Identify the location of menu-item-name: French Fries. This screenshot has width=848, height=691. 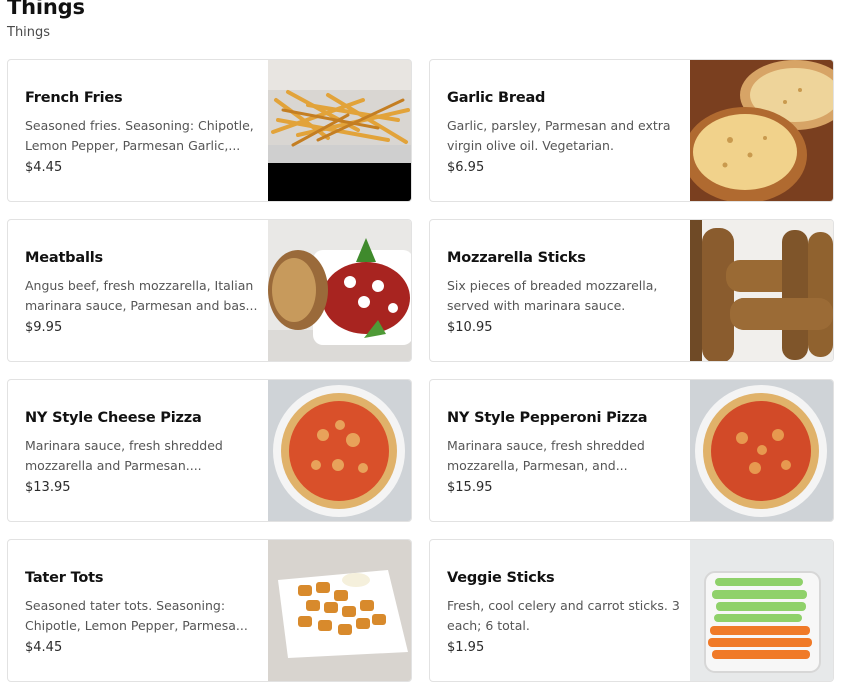
(74, 98).